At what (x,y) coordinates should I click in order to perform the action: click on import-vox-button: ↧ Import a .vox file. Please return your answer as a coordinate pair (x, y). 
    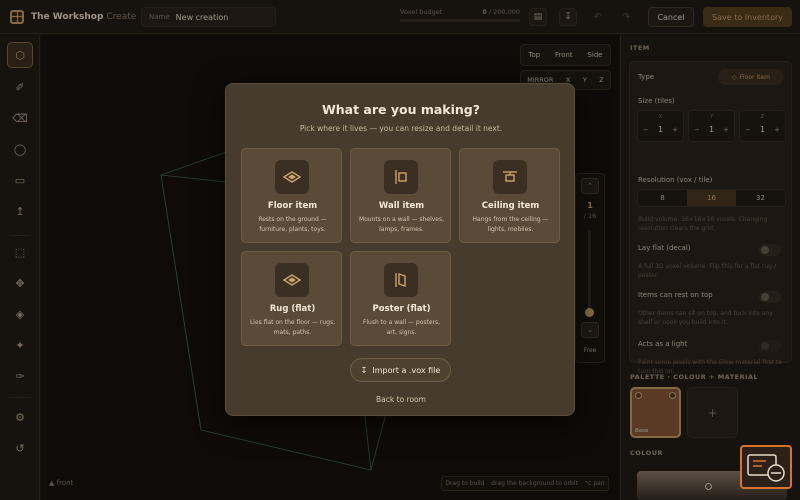
    Looking at the image, I should click on (400, 370).